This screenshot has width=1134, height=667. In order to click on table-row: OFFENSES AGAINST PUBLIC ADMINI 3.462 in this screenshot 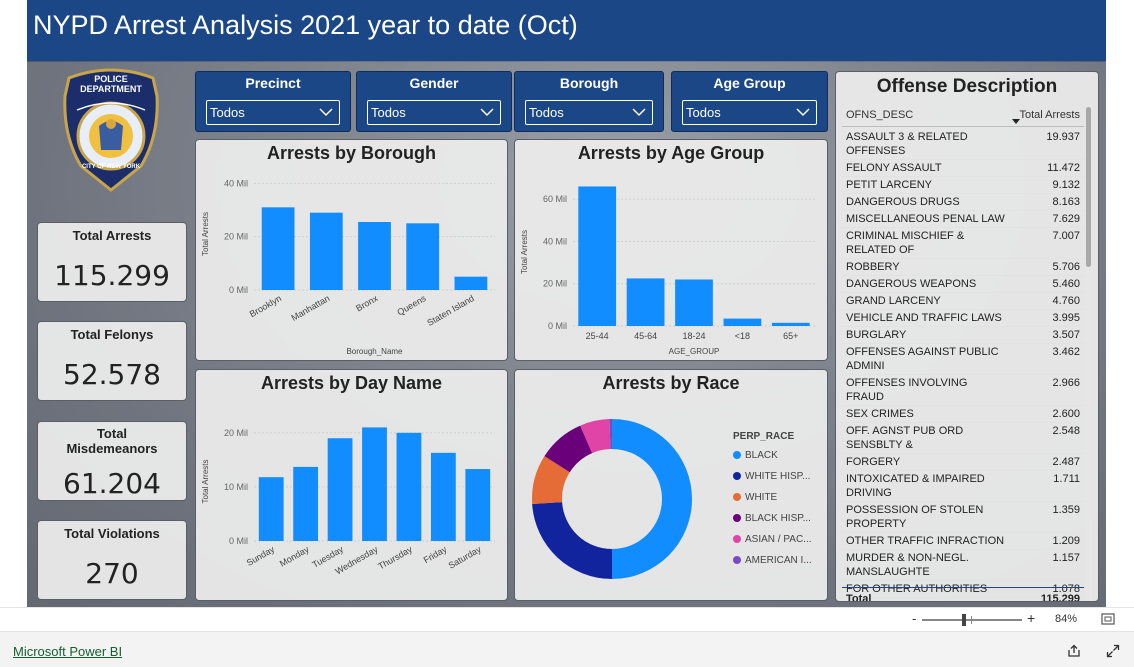, I will do `click(963, 359)`.